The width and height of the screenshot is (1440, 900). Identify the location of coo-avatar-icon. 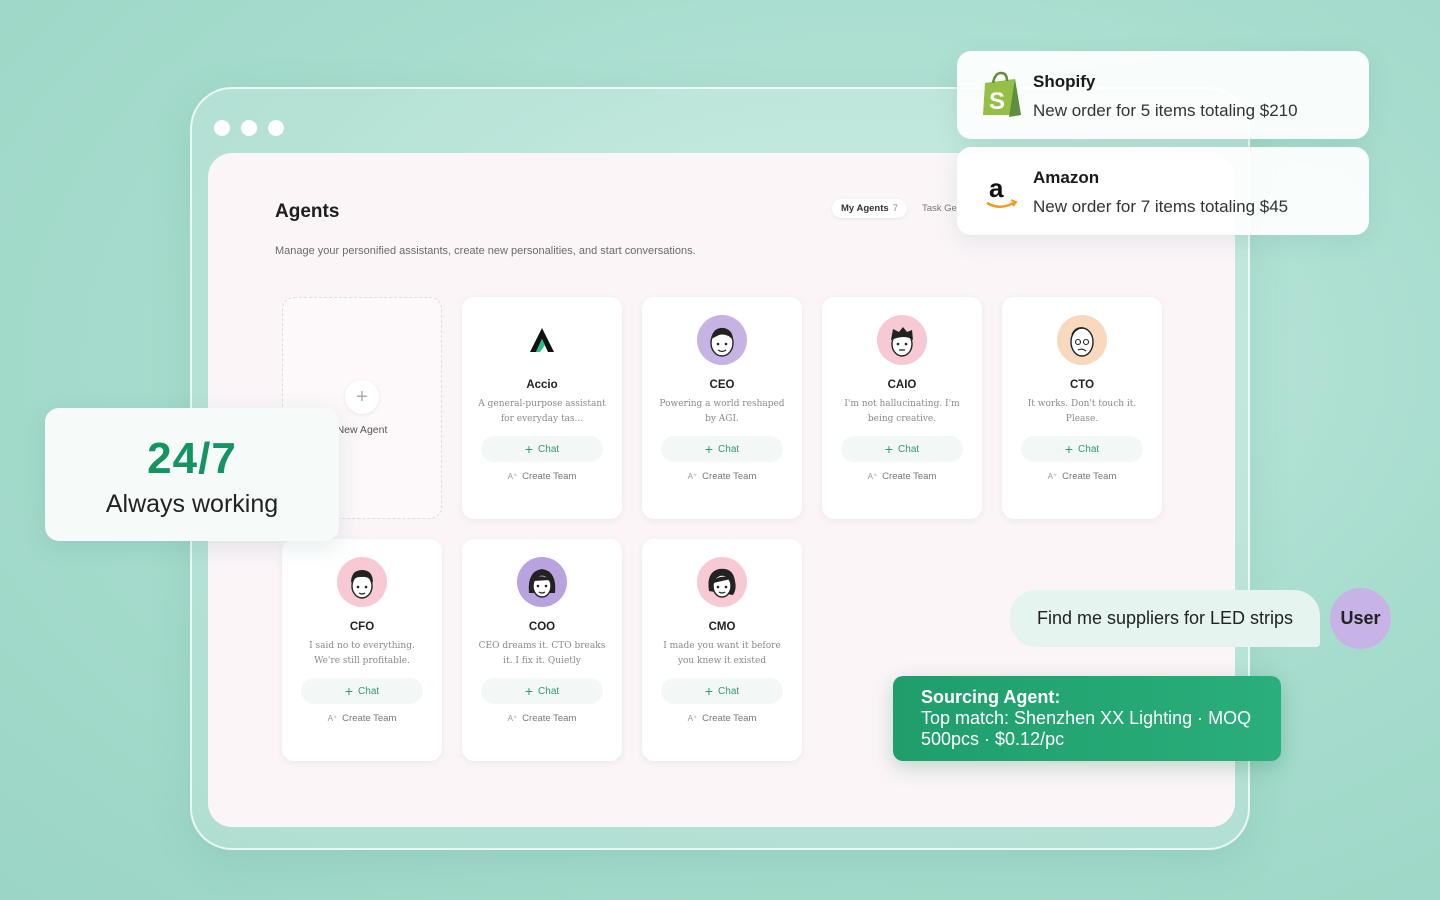
(542, 582).